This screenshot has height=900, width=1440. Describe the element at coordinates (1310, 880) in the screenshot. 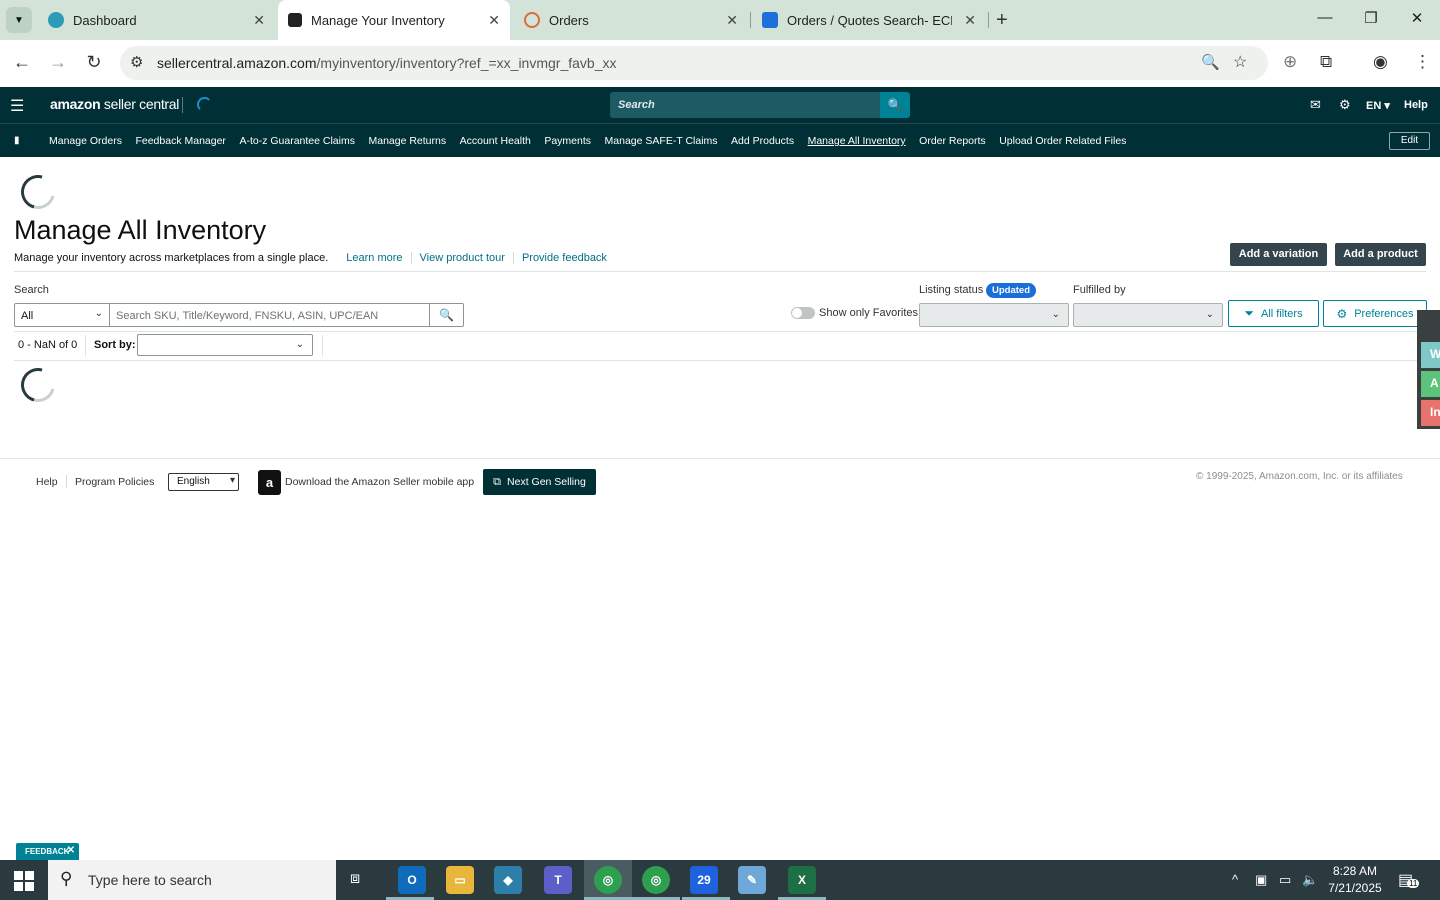

I see `volume-icon: 🔈` at that location.